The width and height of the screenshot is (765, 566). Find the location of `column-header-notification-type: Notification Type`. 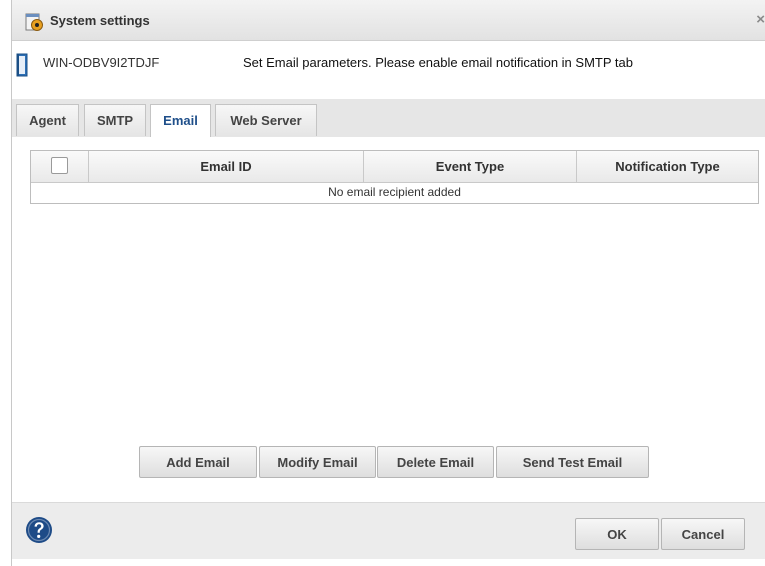

column-header-notification-type: Notification Type is located at coordinates (667, 166).